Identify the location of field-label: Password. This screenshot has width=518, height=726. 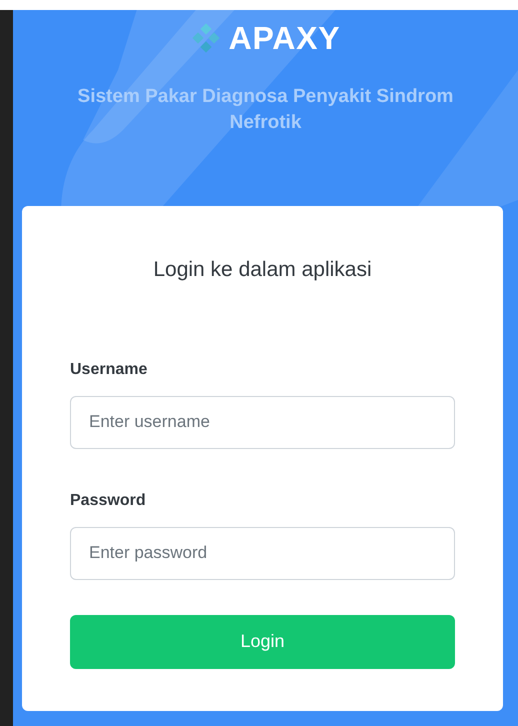
(108, 500).